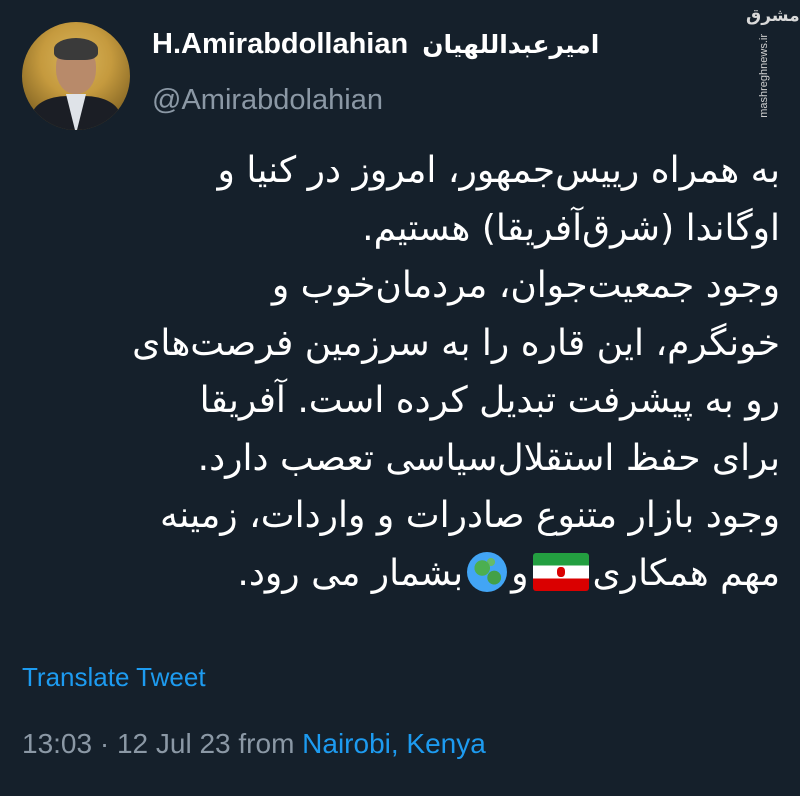 The image size is (800, 796). Describe the element at coordinates (686, 573) in the screenshot. I see `last-line-before: مهم همکاری` at that location.